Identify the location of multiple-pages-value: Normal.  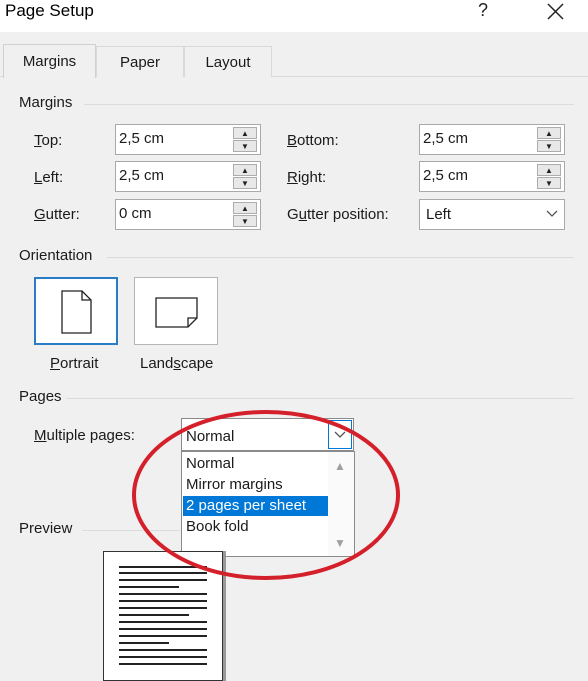
(210, 436).